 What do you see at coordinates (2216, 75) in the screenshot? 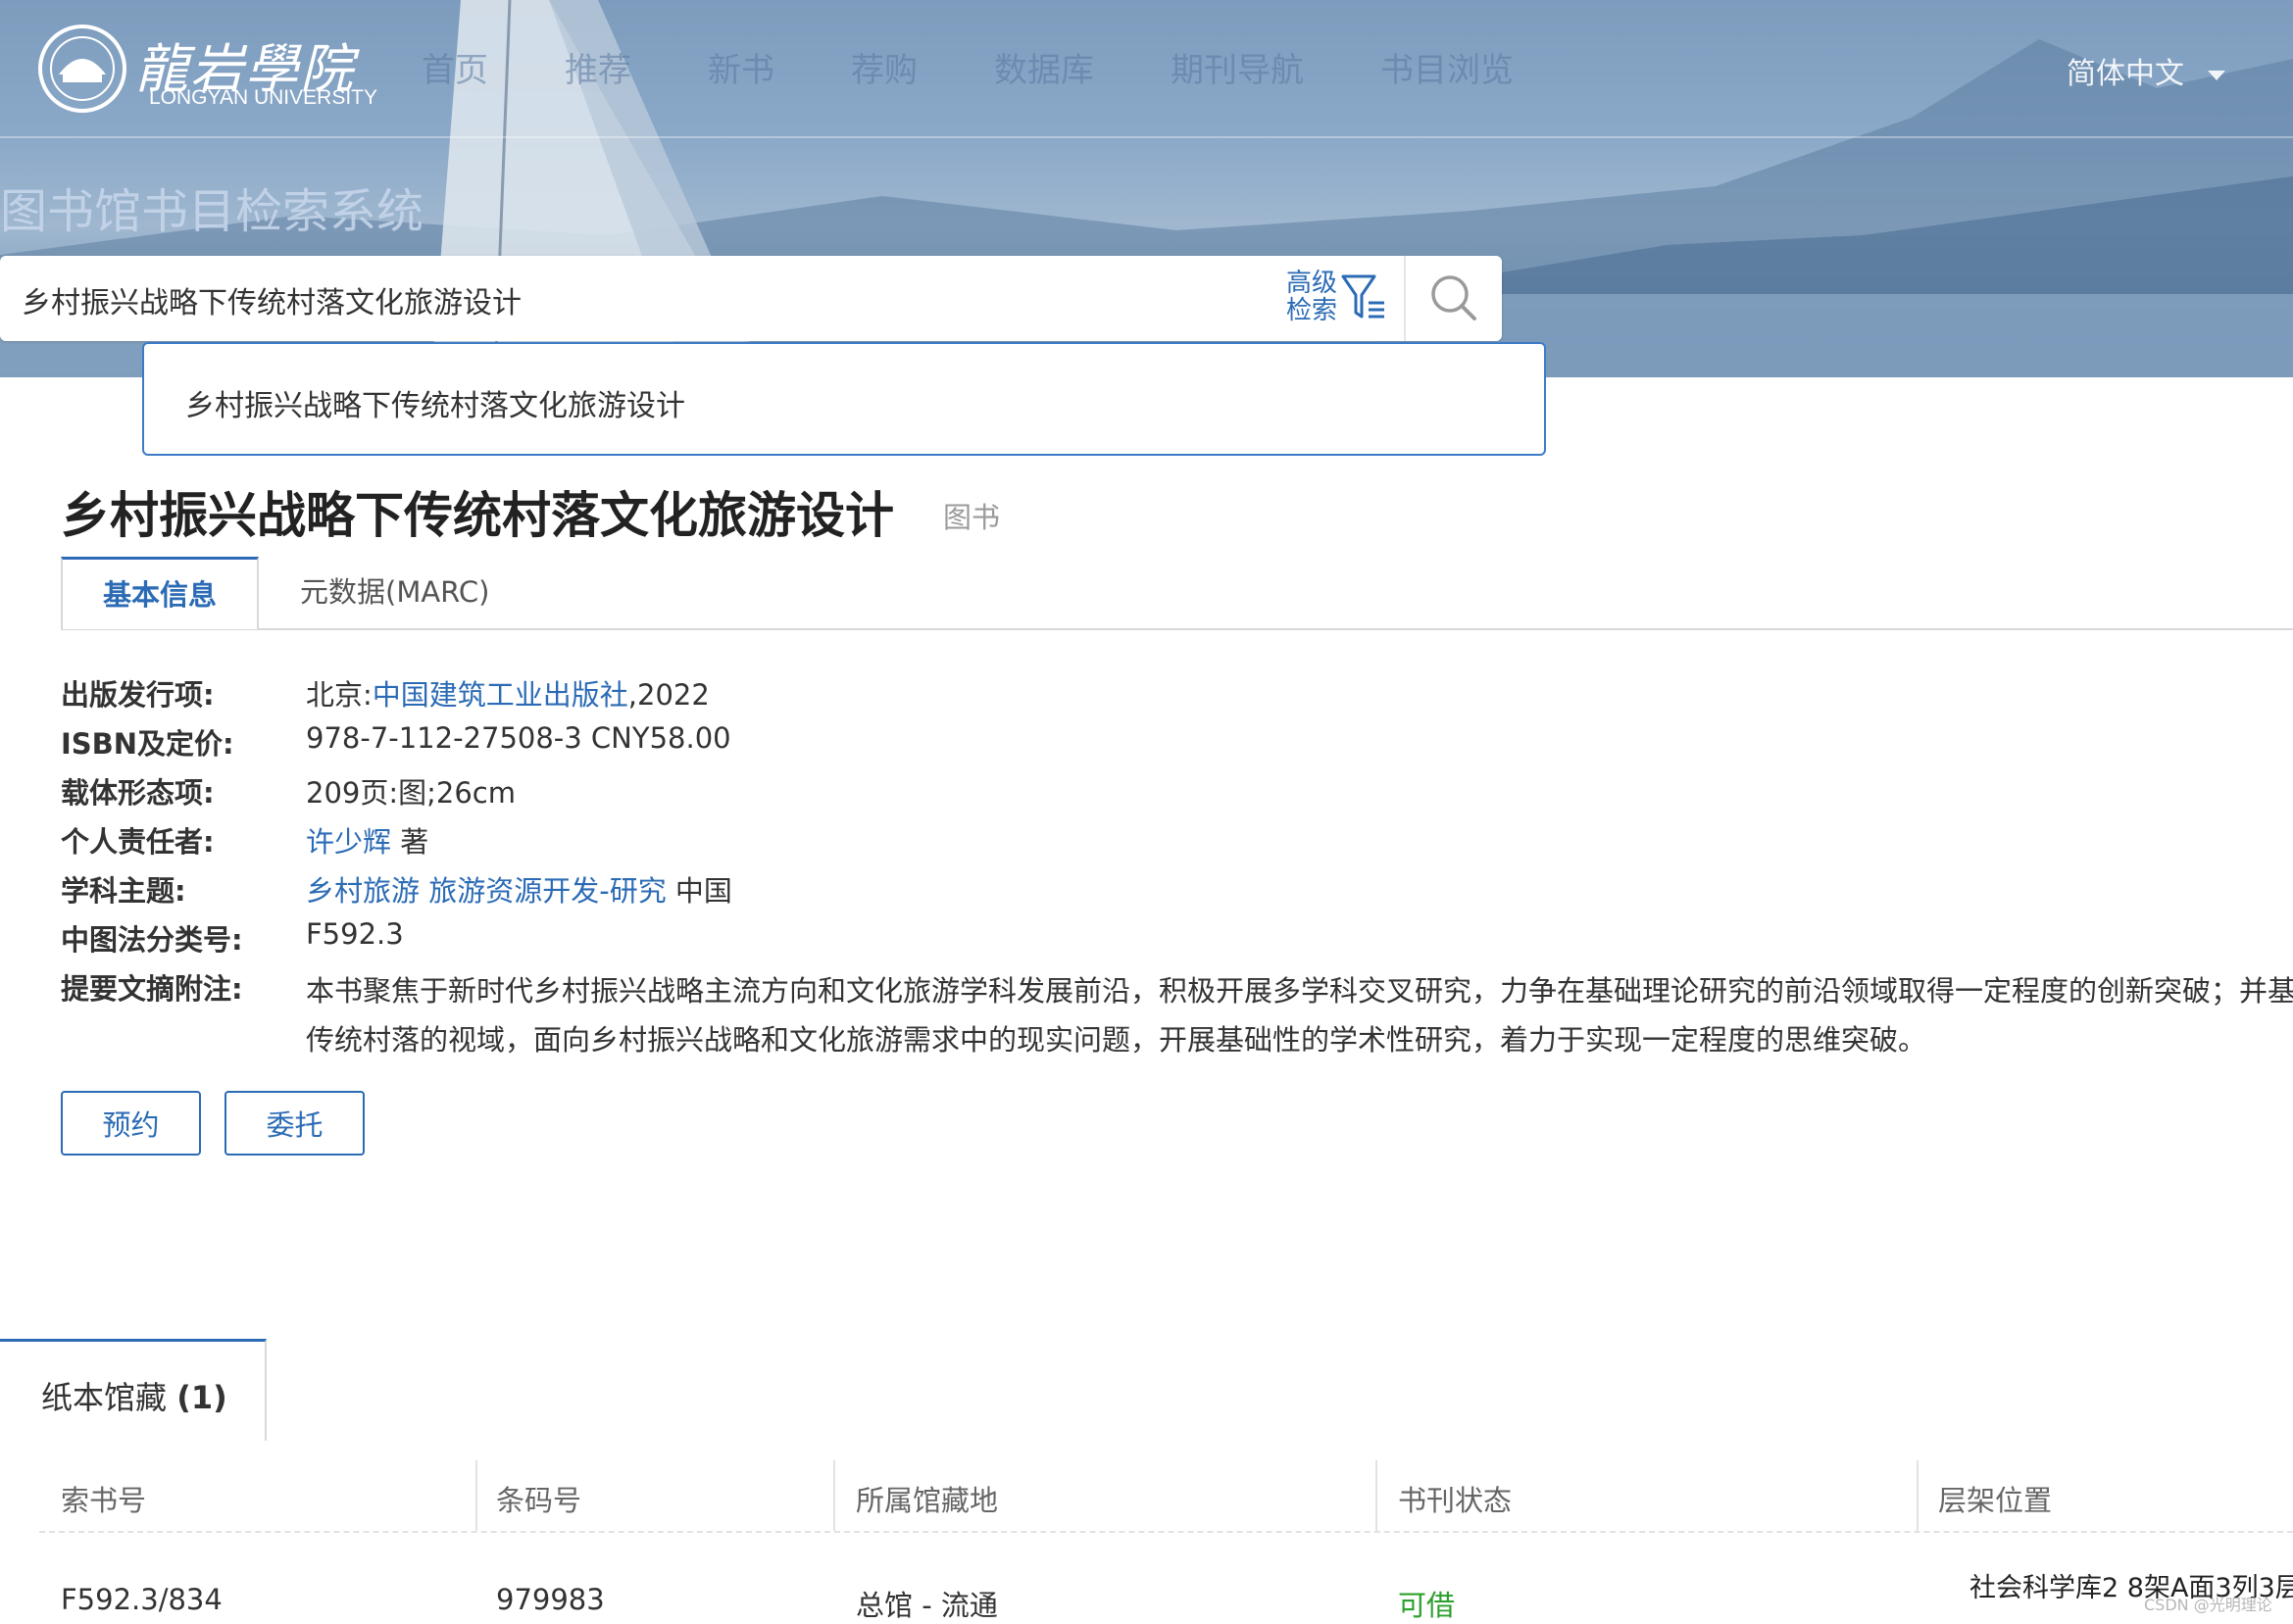
I see `chevron-down-icon` at bounding box center [2216, 75].